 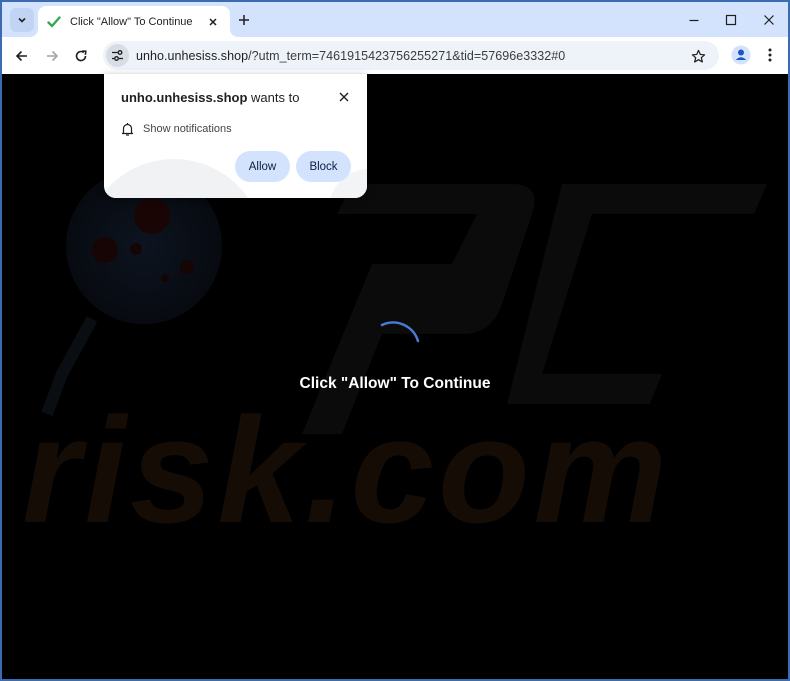 What do you see at coordinates (22, 20) in the screenshot?
I see `chevron-down-icon` at bounding box center [22, 20].